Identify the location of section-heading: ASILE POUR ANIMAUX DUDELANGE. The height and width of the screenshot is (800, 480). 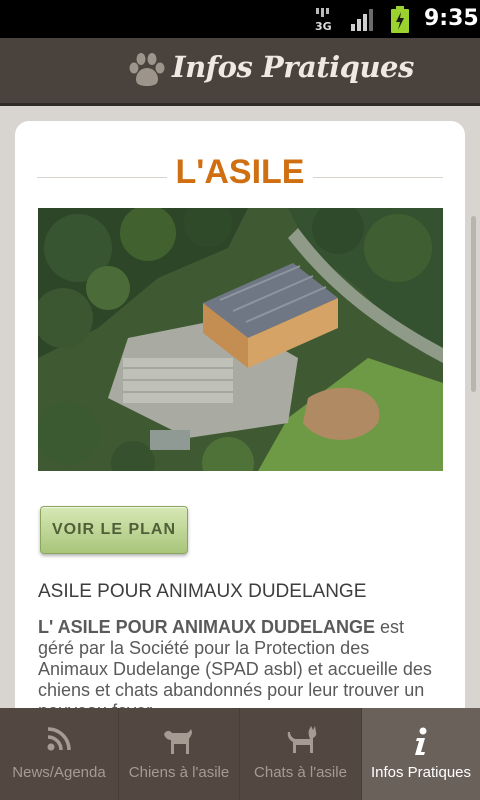
(202, 591).